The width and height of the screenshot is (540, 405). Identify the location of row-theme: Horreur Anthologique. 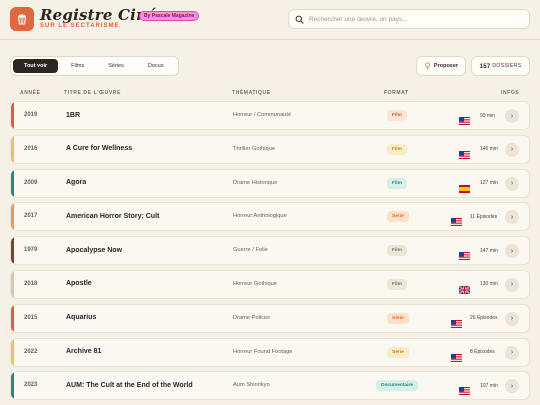
(260, 216).